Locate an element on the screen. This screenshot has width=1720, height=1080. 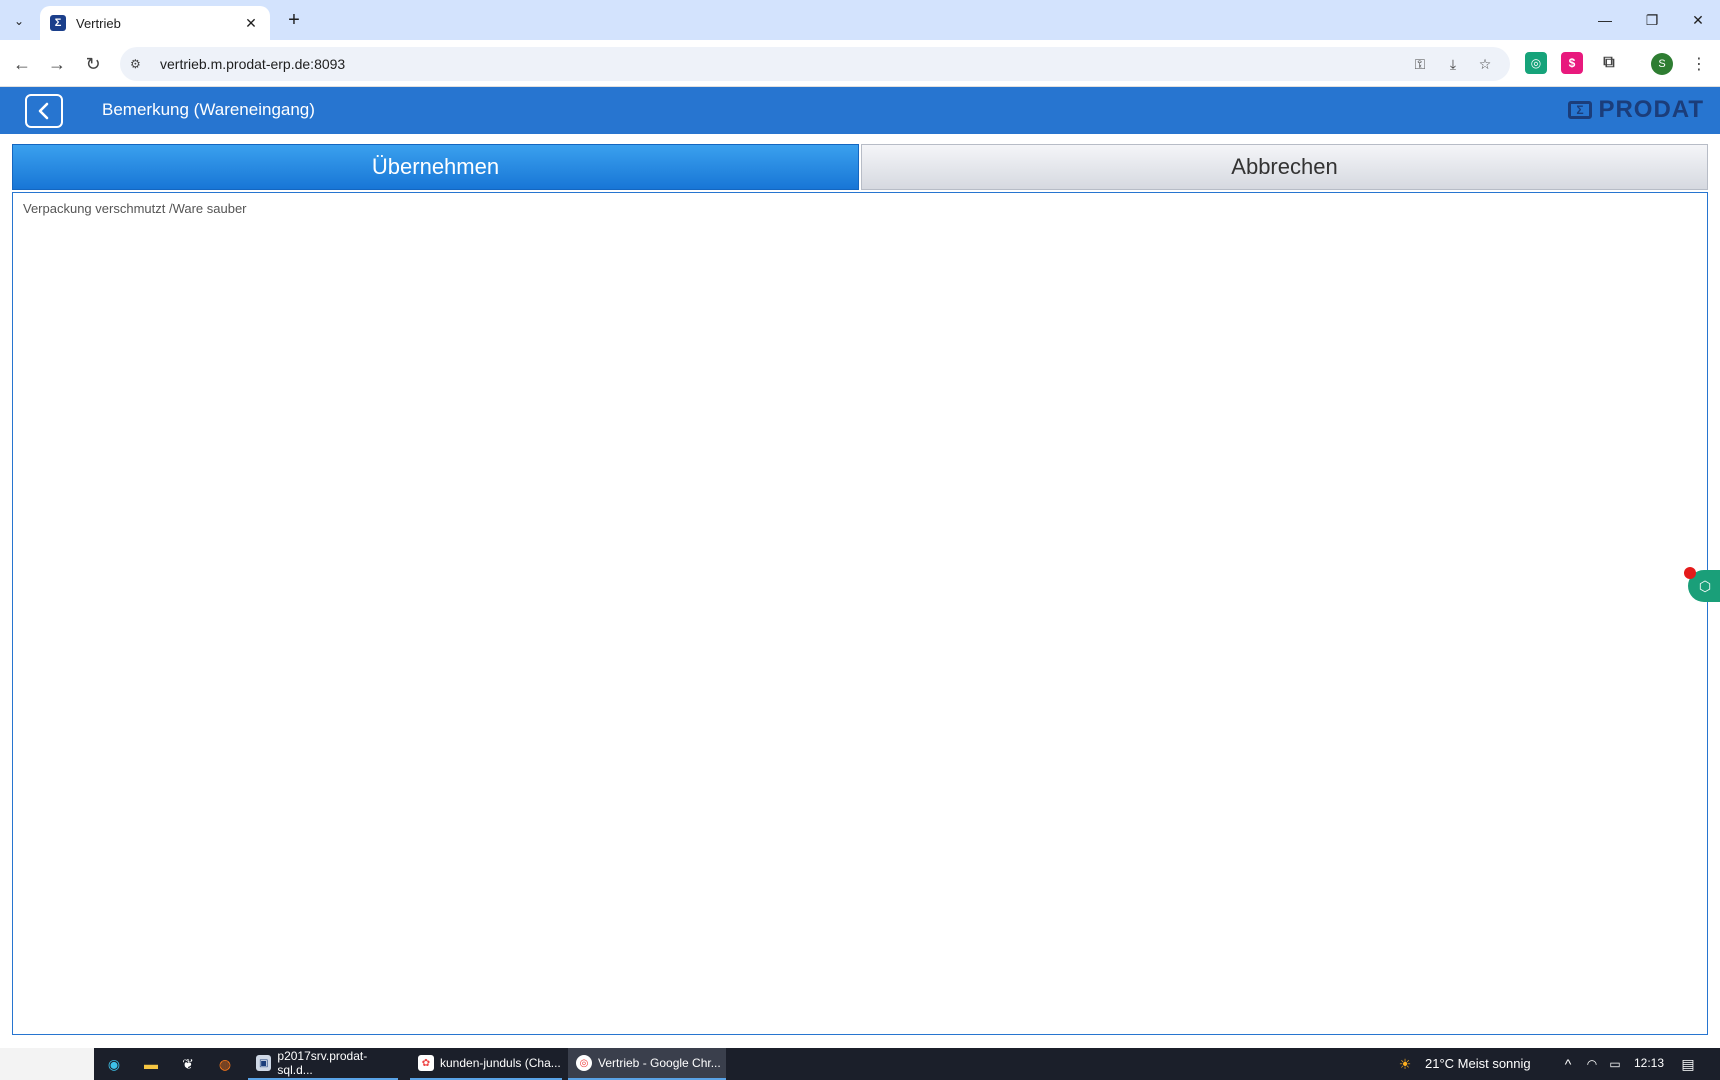
password-key-icon: ⚿ is located at coordinates (1420, 64).